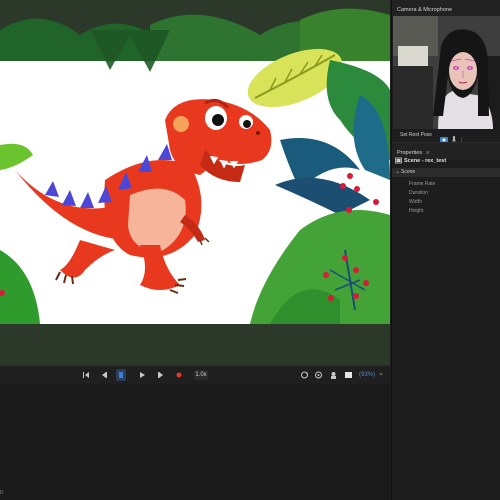 This screenshot has height=500, width=500. I want to click on status-glyph: b, so click(2, 493).